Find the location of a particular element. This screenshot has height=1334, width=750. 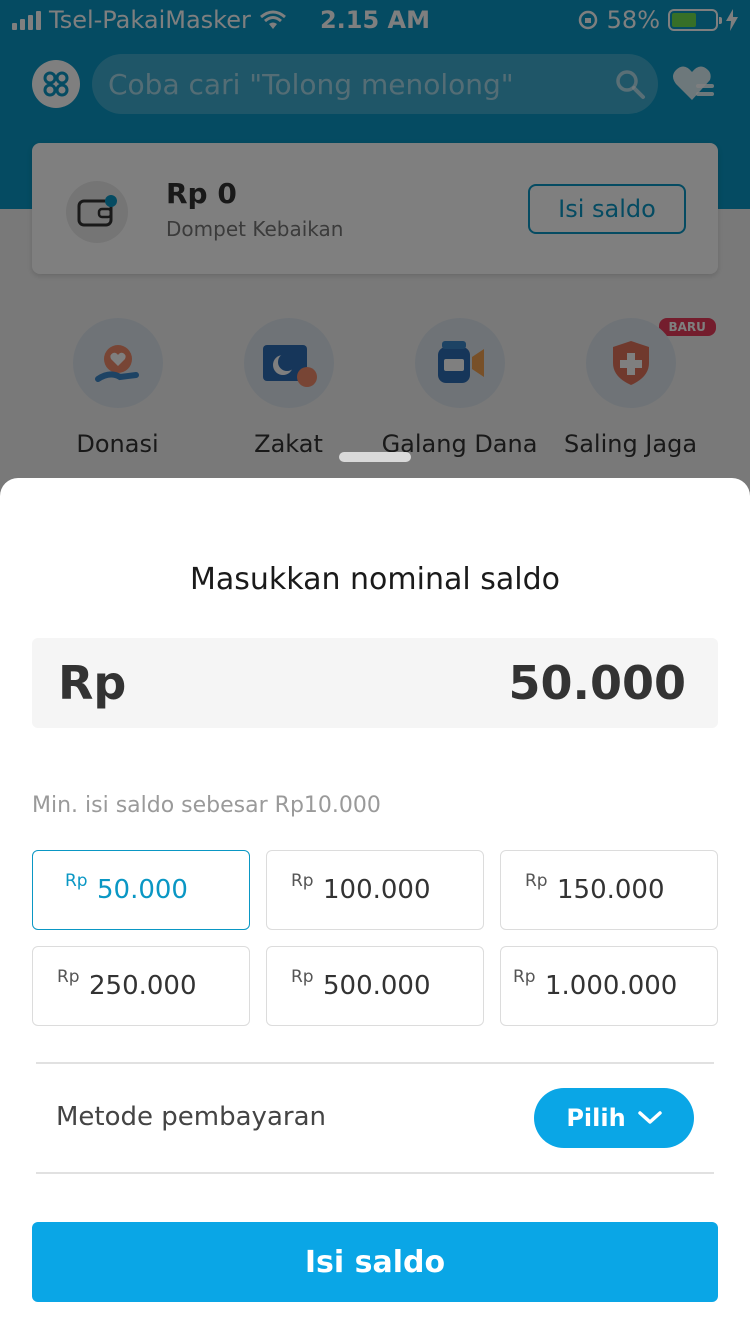

submit-topup-button: Isi saldo is located at coordinates (375, 1262).